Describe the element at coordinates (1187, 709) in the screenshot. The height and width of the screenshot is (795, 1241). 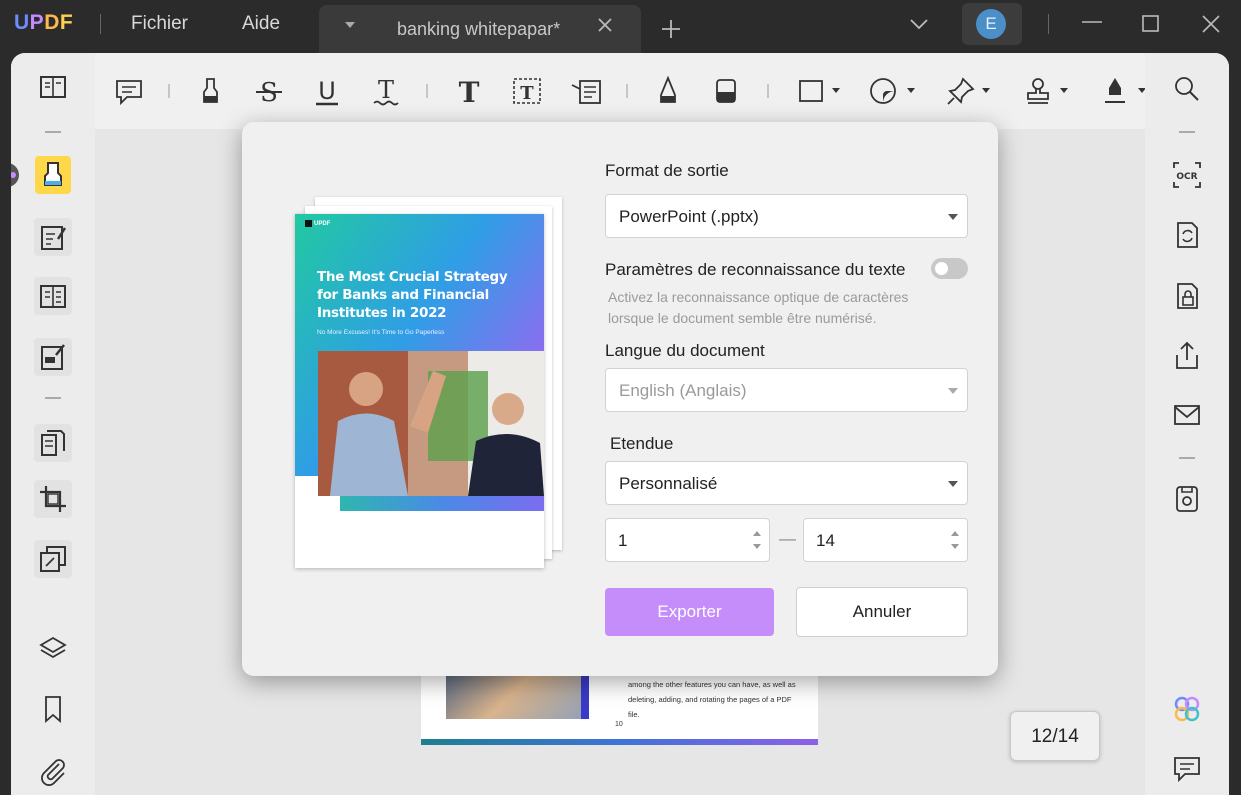
I see `ai-assistant-icon` at that location.